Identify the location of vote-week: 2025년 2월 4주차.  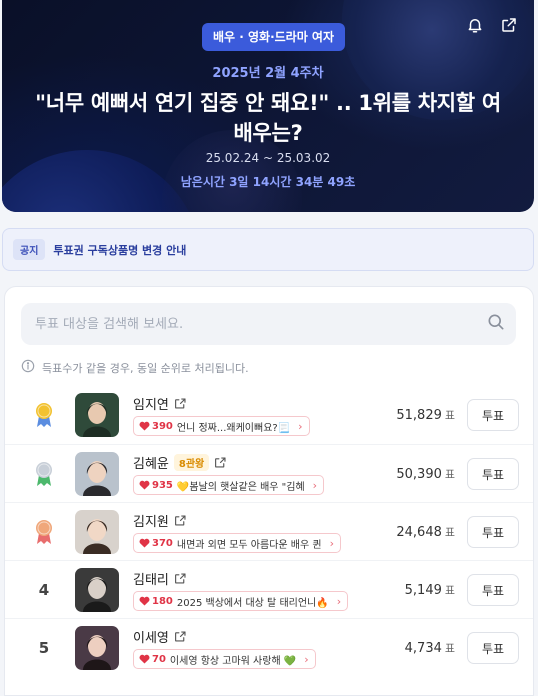
(268, 73).